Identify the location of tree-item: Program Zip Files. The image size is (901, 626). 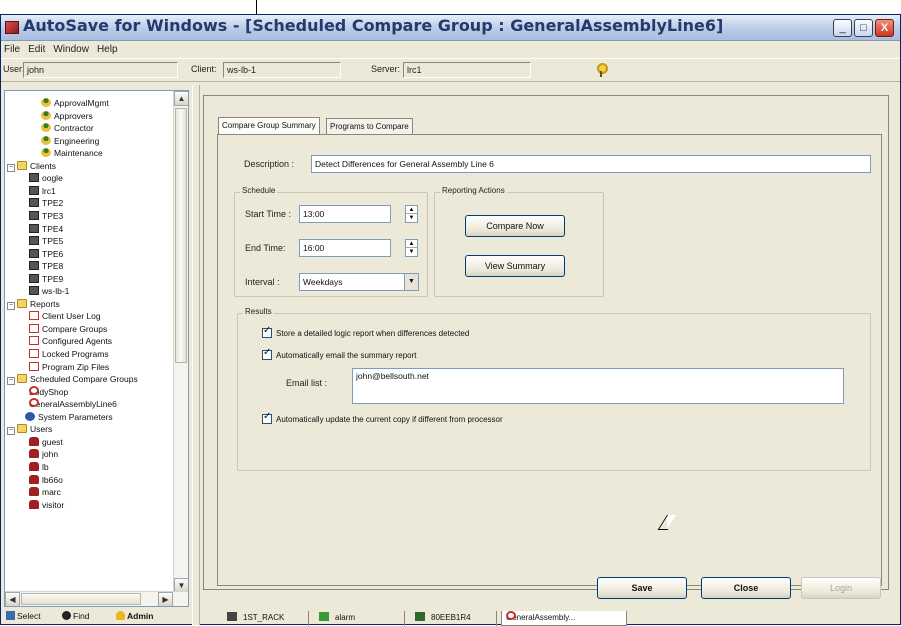
(69, 367).